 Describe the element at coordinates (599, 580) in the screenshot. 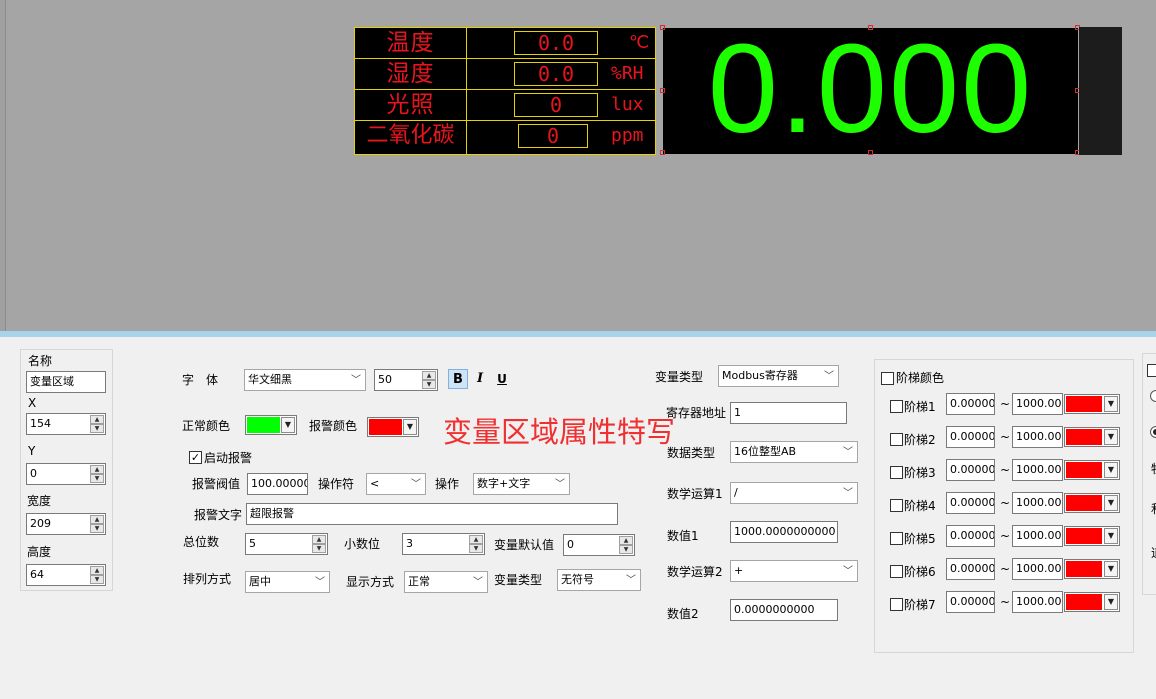

I see `var-sign-select: 无符号 ﹀` at that location.